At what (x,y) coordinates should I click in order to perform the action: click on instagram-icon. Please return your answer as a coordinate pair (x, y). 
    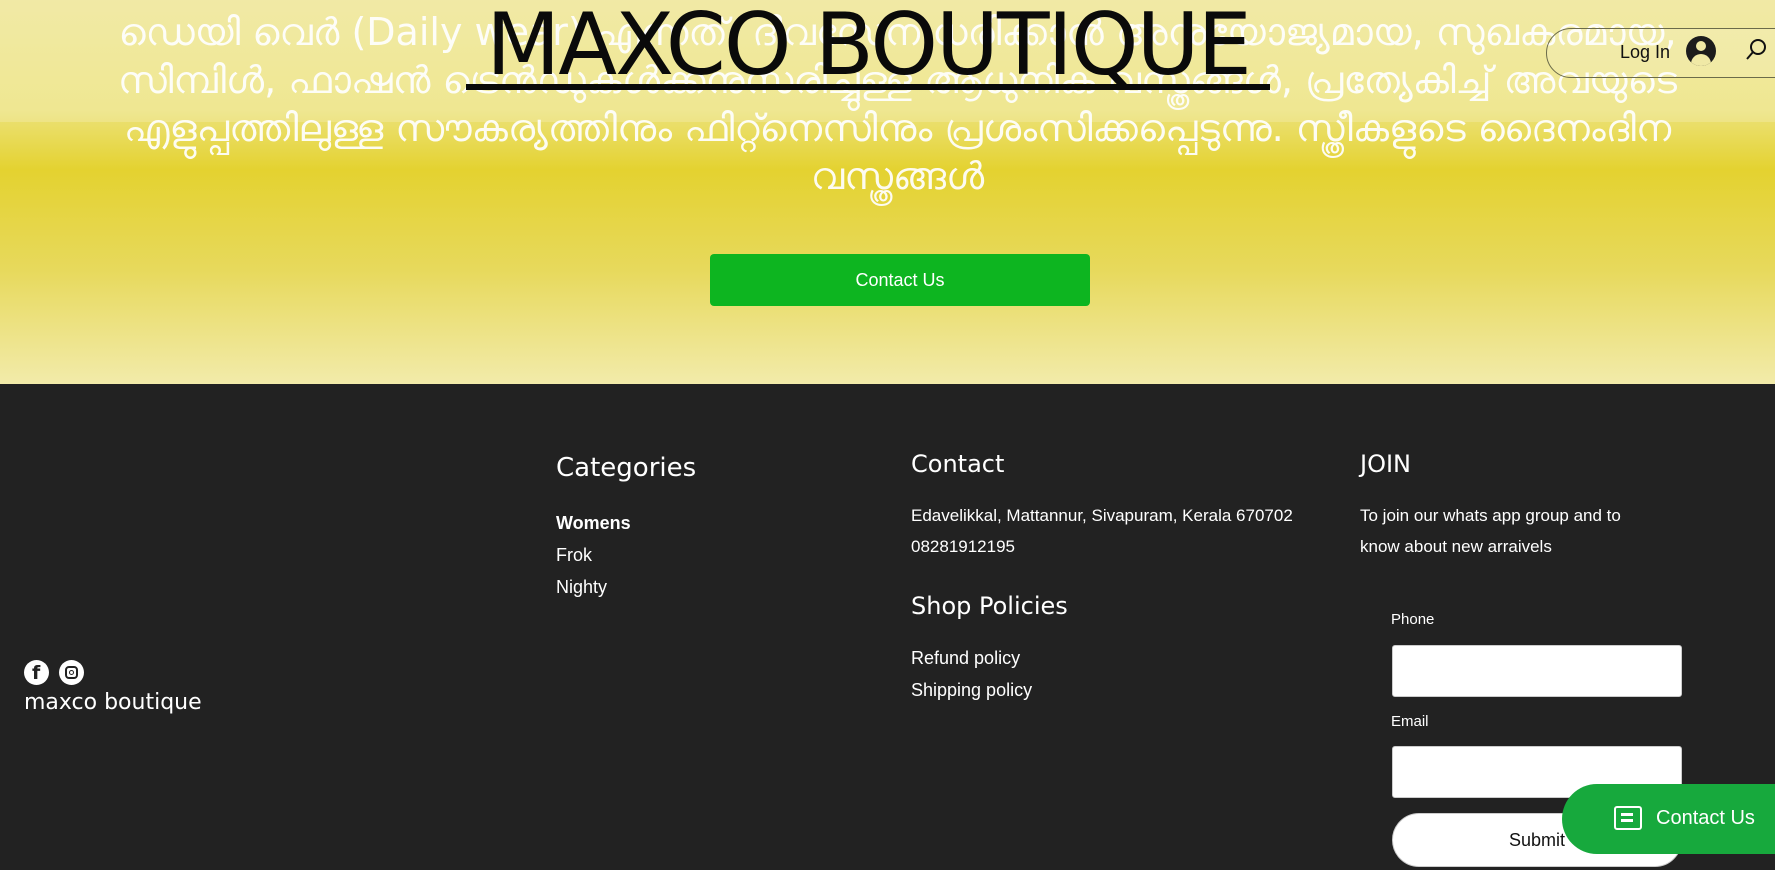
    Looking at the image, I should click on (71, 672).